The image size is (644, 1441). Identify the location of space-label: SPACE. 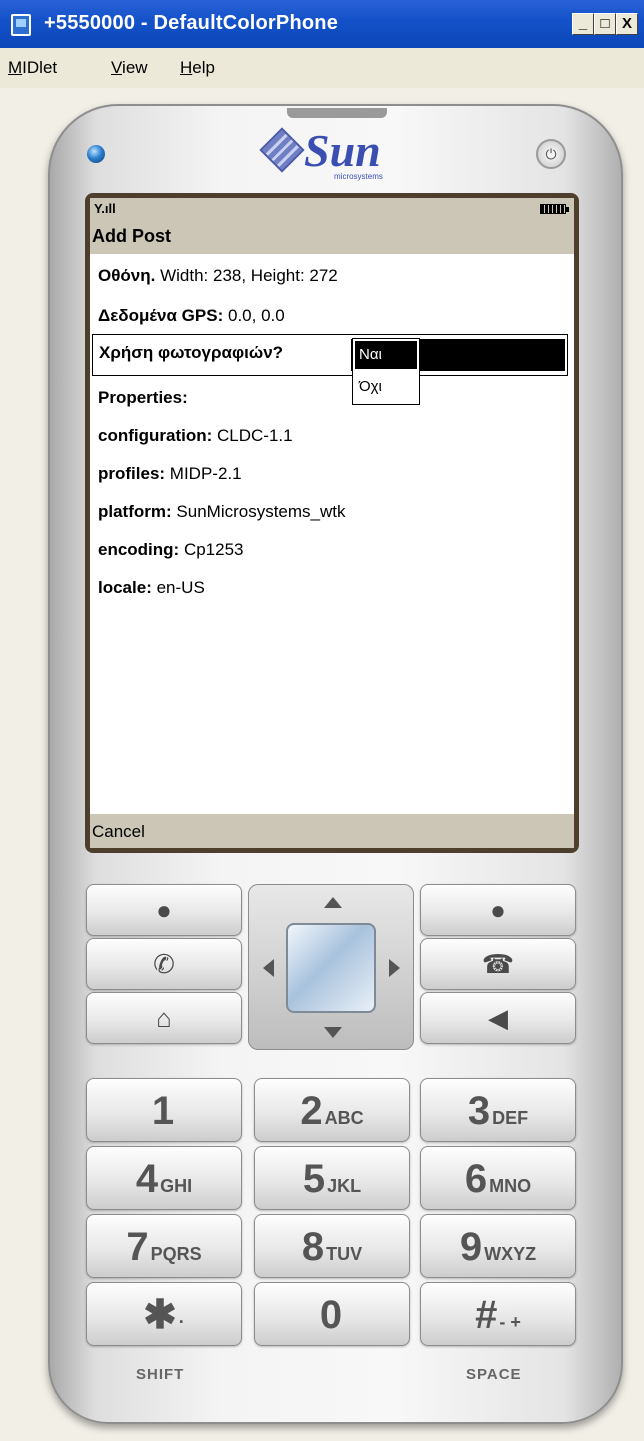
(494, 1374).